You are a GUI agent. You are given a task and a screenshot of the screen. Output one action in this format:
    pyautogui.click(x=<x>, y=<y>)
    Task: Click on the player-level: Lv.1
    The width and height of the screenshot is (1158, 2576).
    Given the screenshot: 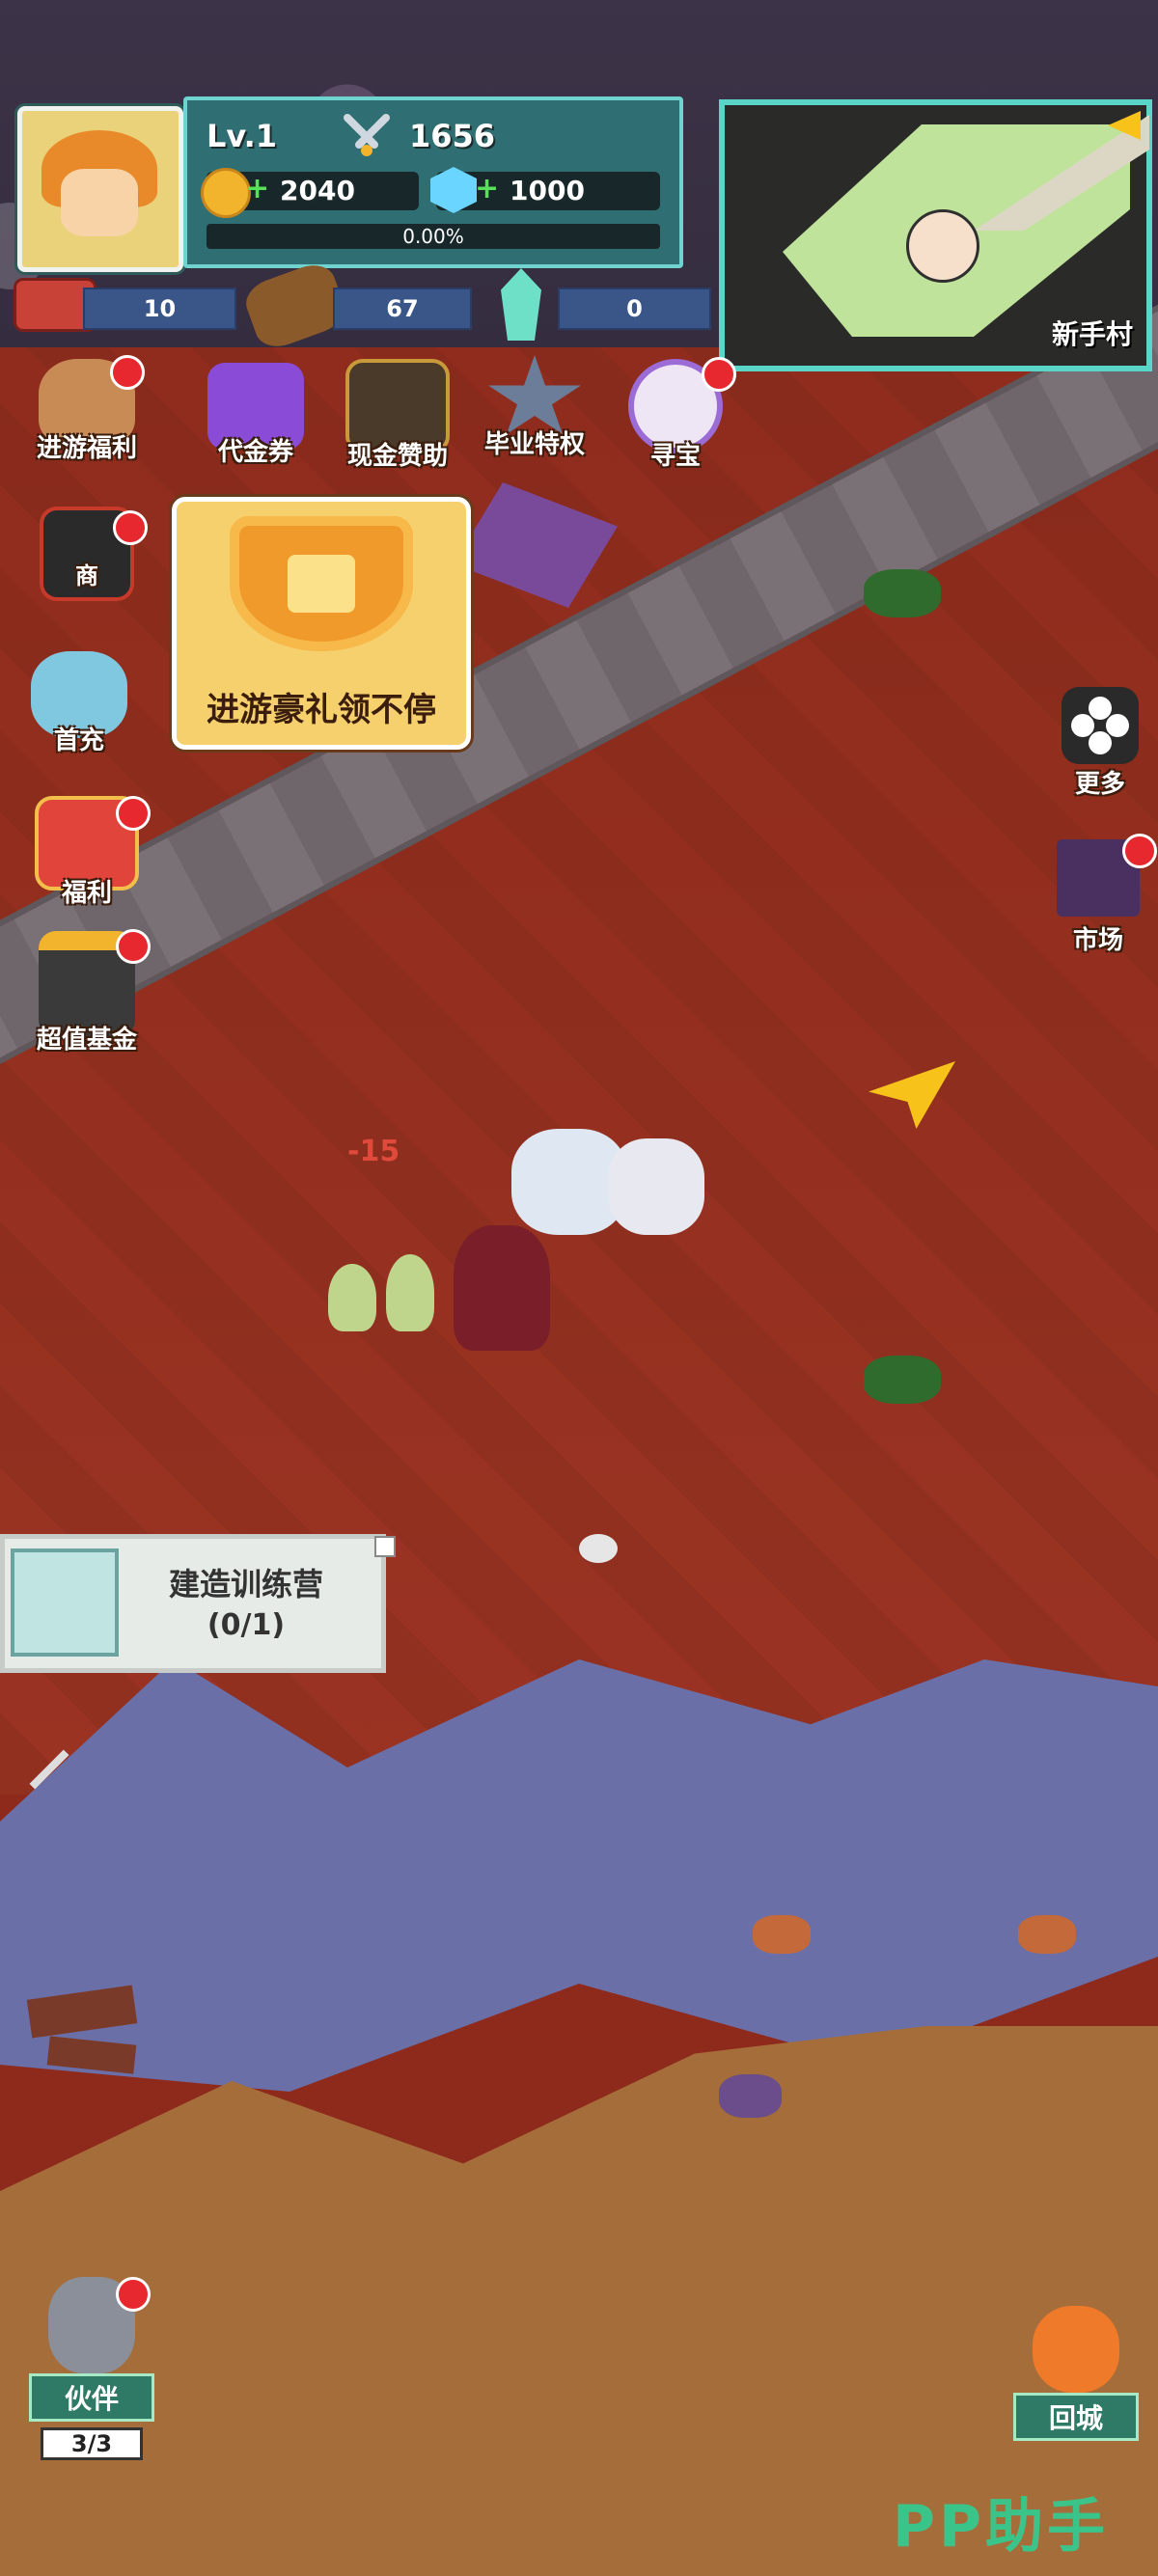 What is the action you would take?
    pyautogui.click(x=242, y=136)
    